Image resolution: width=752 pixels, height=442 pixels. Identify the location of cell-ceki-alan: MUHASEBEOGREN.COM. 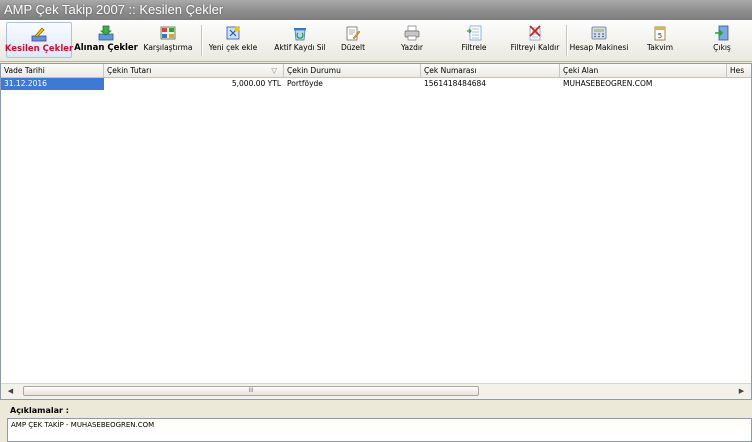
(643, 84).